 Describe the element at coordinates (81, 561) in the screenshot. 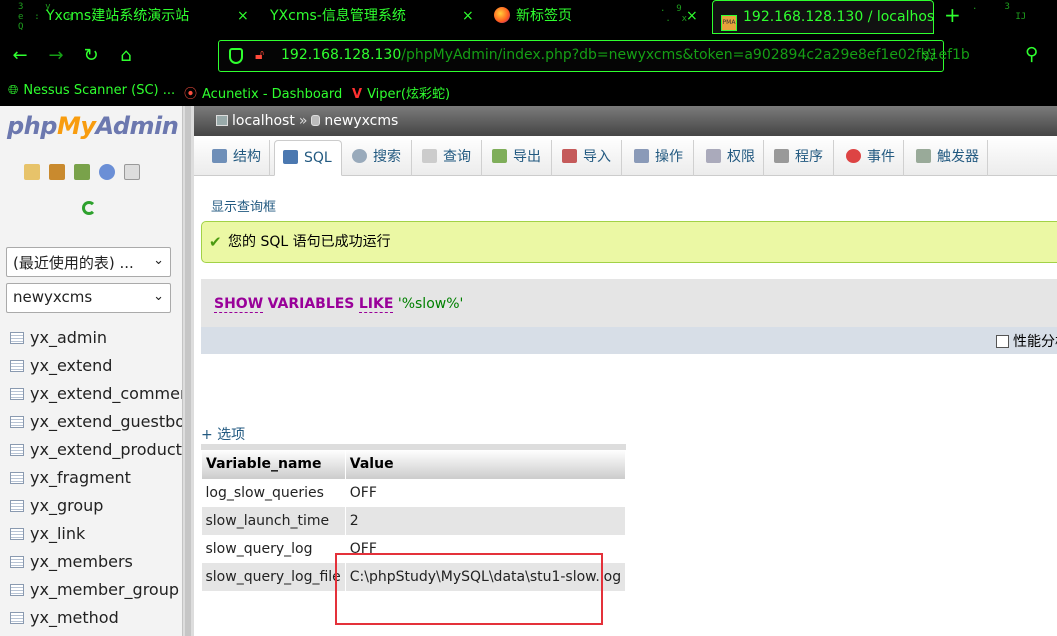

I see `table-name: yx_members` at that location.